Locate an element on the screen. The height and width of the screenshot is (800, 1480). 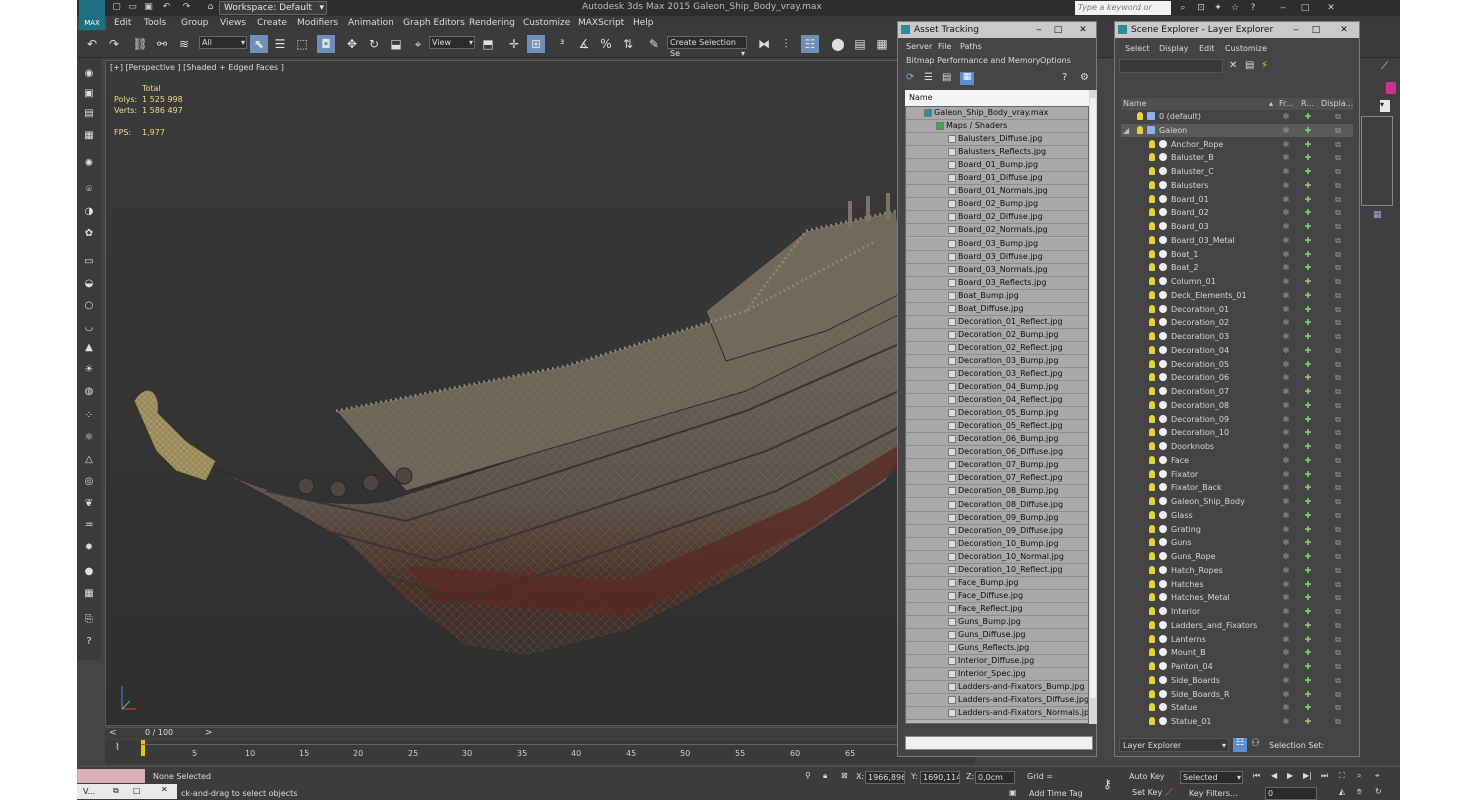
object-row: Side_Boards_R ✻ ✚ ⧉ is located at coordinates (1237, 694).